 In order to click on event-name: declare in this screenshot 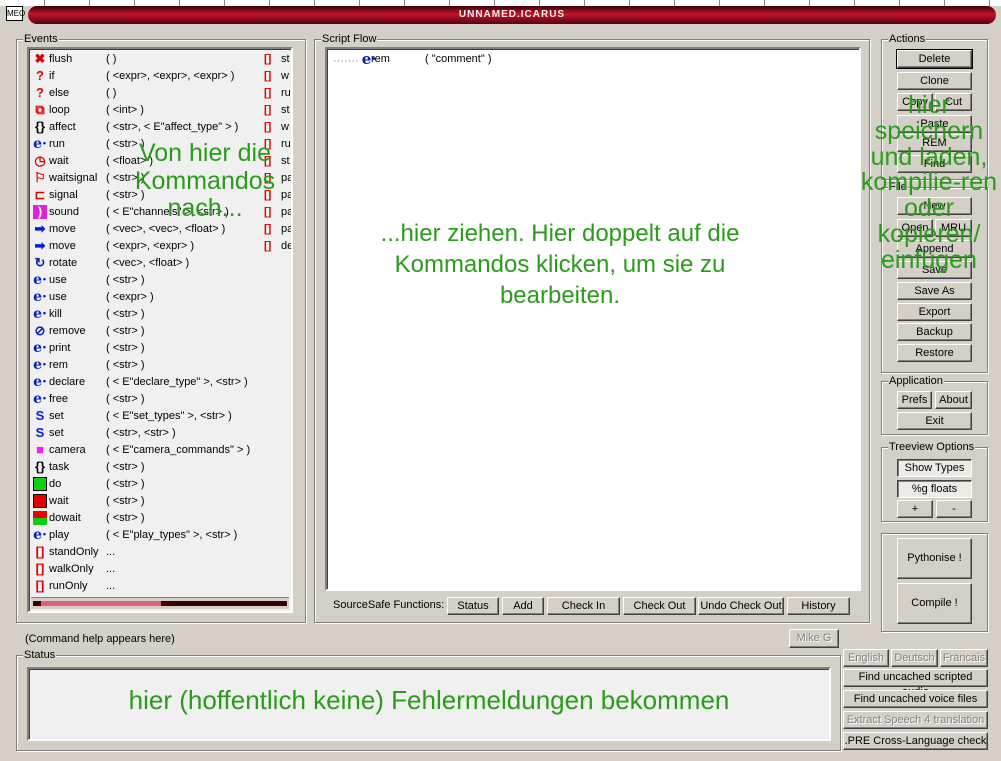, I will do `click(67, 382)`.